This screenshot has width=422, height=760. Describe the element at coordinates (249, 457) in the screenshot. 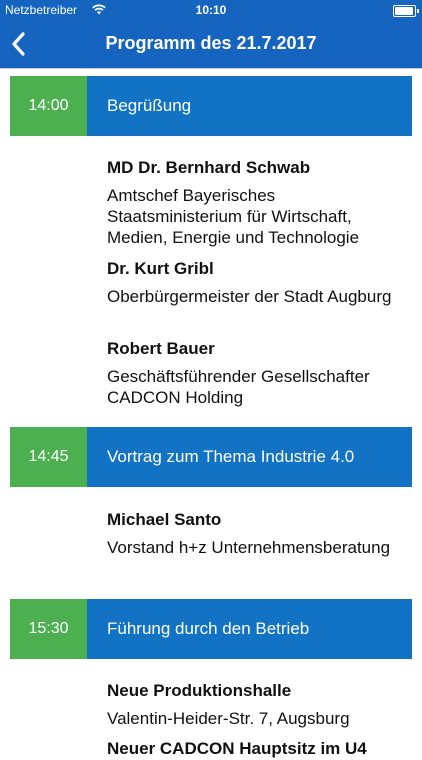

I see `session-topic: Vortrag zum Thema Industrie 4.0` at that location.